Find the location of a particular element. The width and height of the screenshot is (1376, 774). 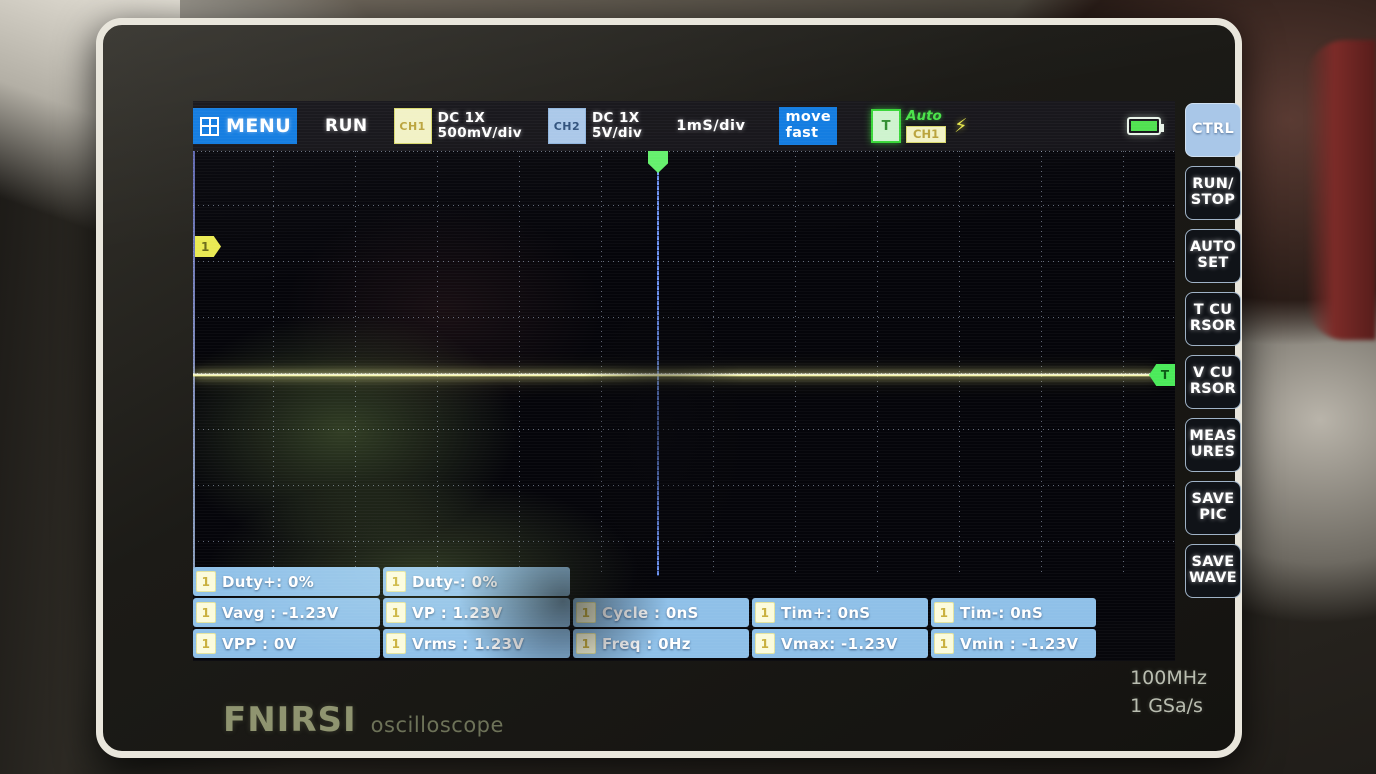

ch1-waveform-trace is located at coordinates (676, 375).